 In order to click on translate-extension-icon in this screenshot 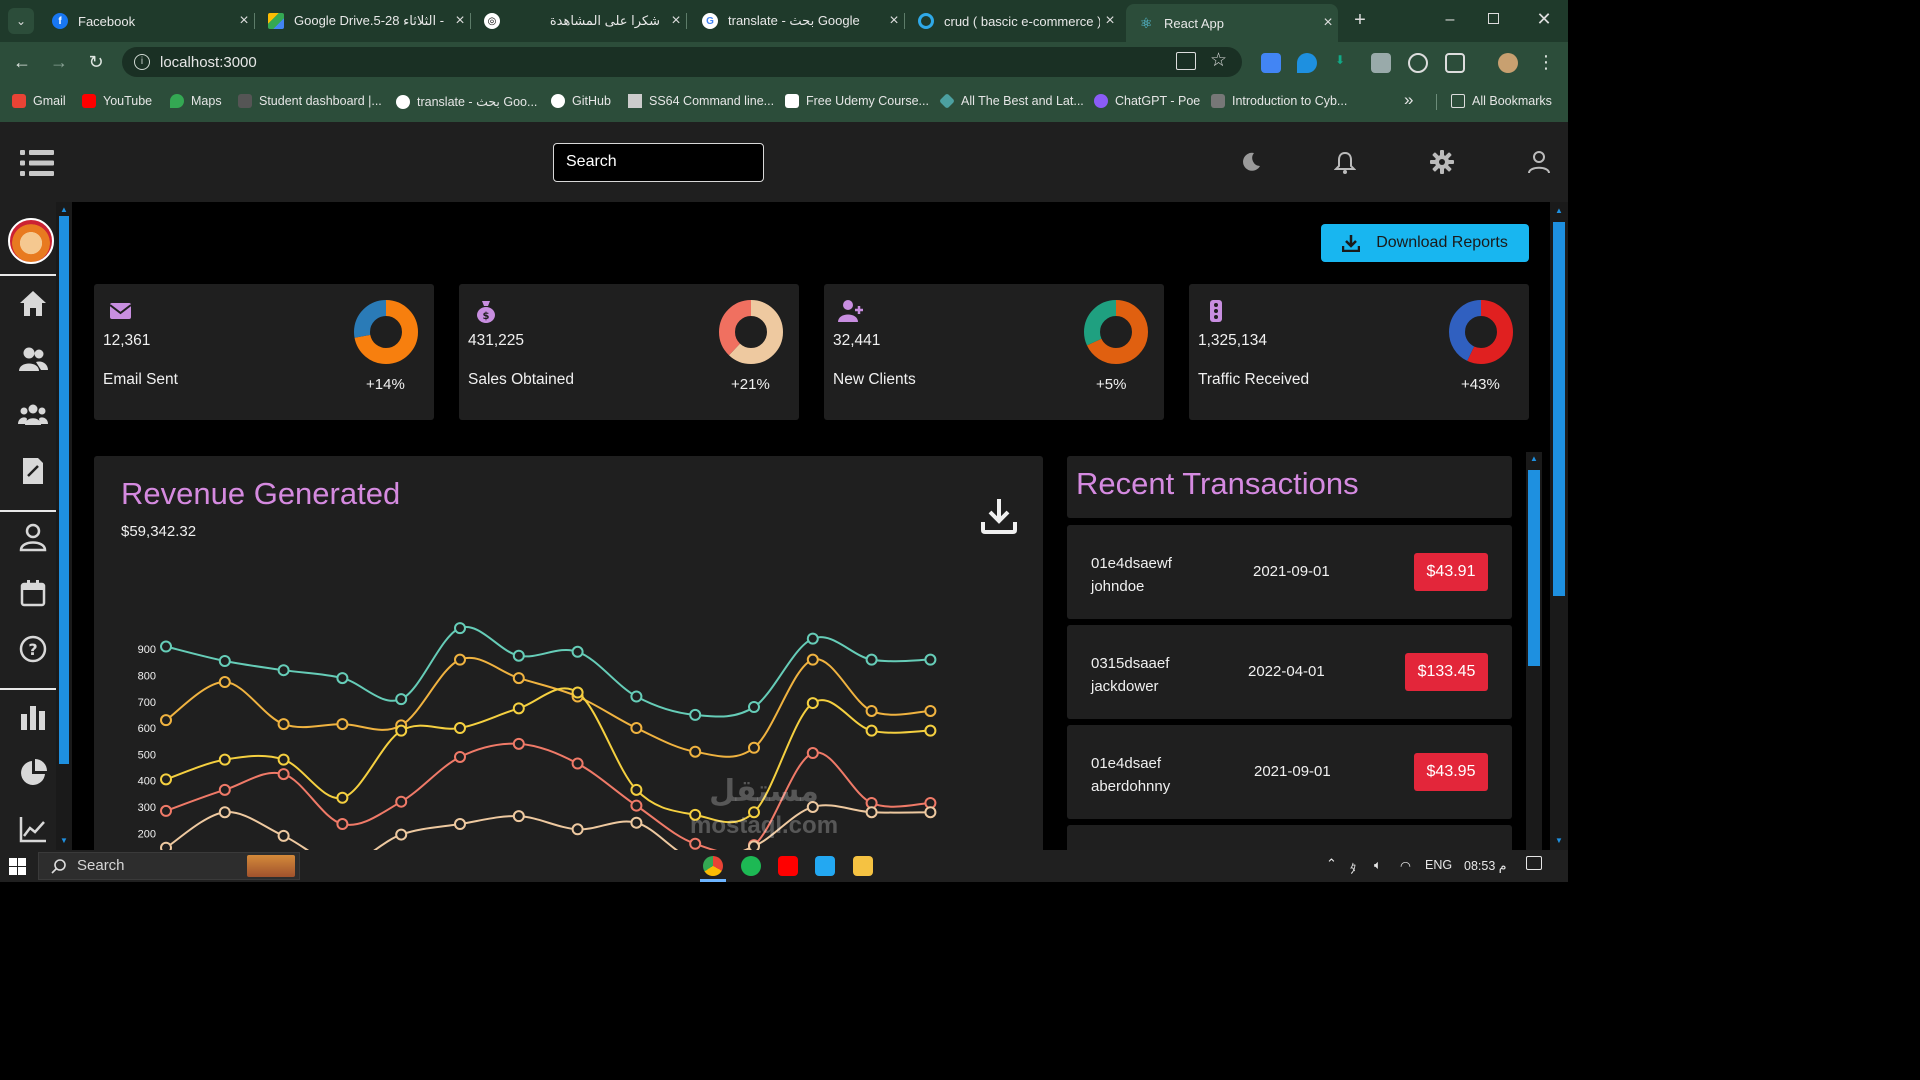, I will do `click(1271, 63)`.